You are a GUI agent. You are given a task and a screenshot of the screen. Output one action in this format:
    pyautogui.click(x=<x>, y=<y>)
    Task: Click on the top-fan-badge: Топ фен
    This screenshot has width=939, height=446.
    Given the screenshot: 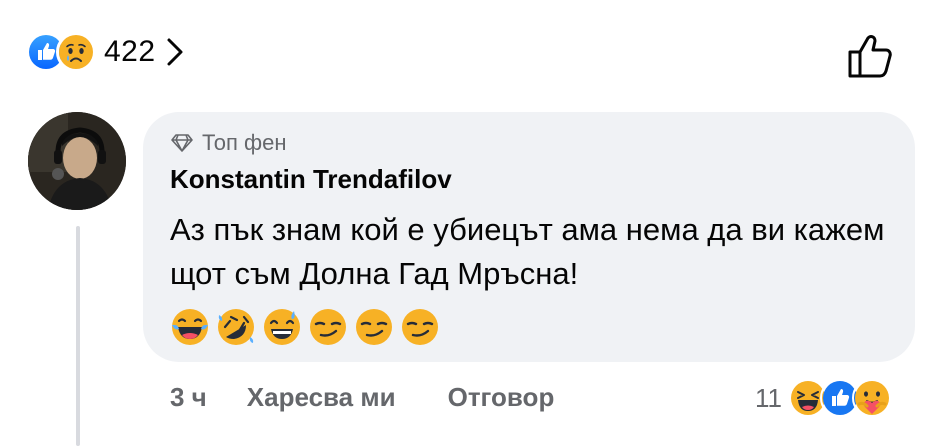 What is the action you would take?
    pyautogui.click(x=228, y=143)
    